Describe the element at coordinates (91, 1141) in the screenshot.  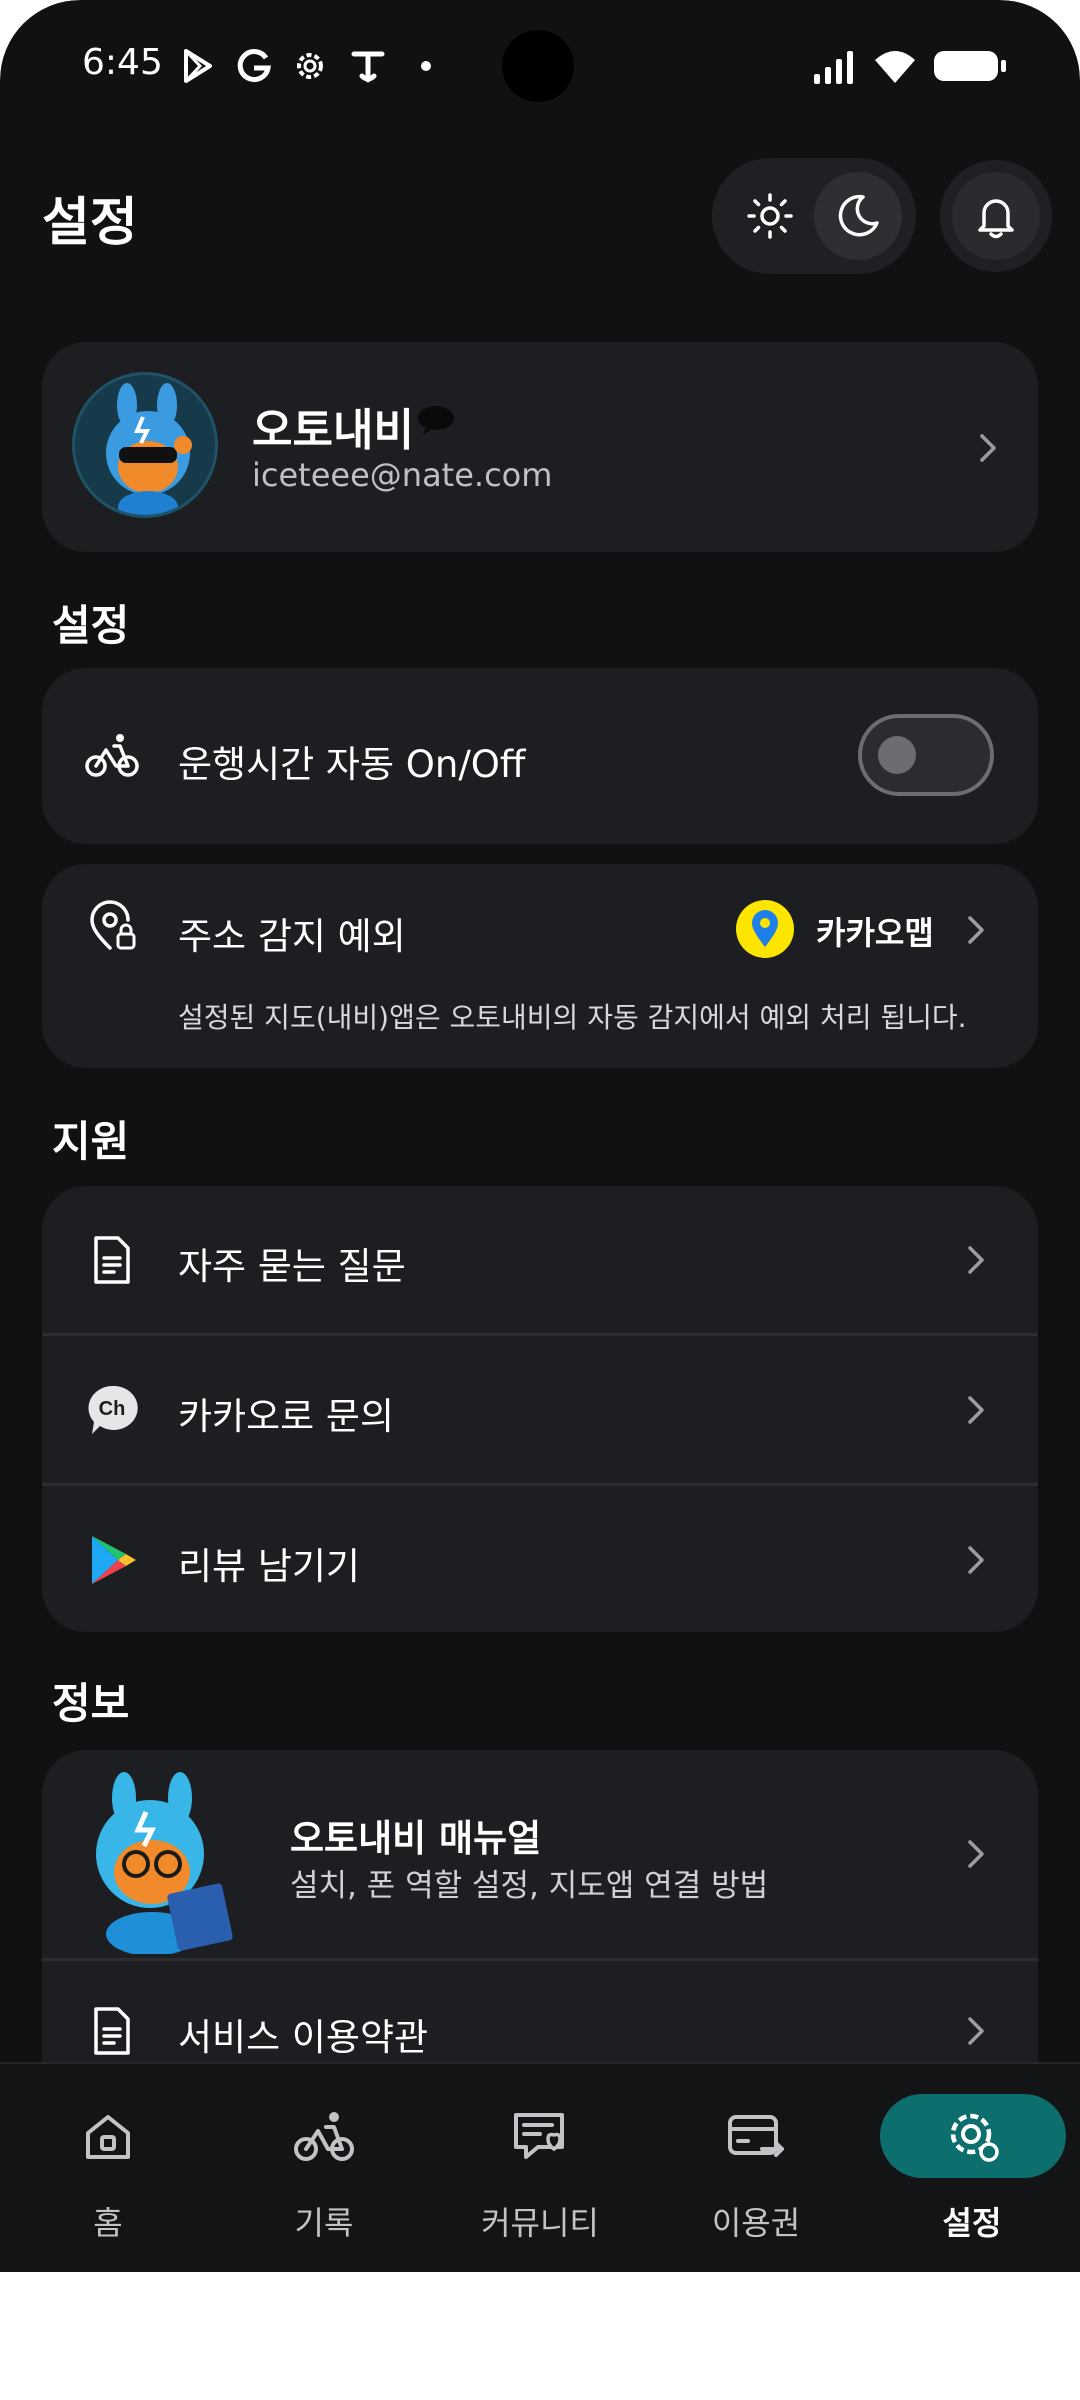
I see `section-title-support: 지원` at that location.